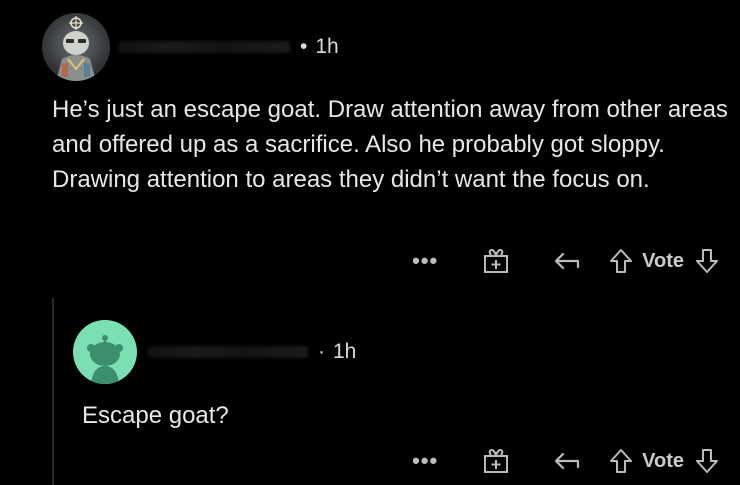 Image resolution: width=740 pixels, height=485 pixels. I want to click on reply-comment-meta: · 1h, so click(252, 352).